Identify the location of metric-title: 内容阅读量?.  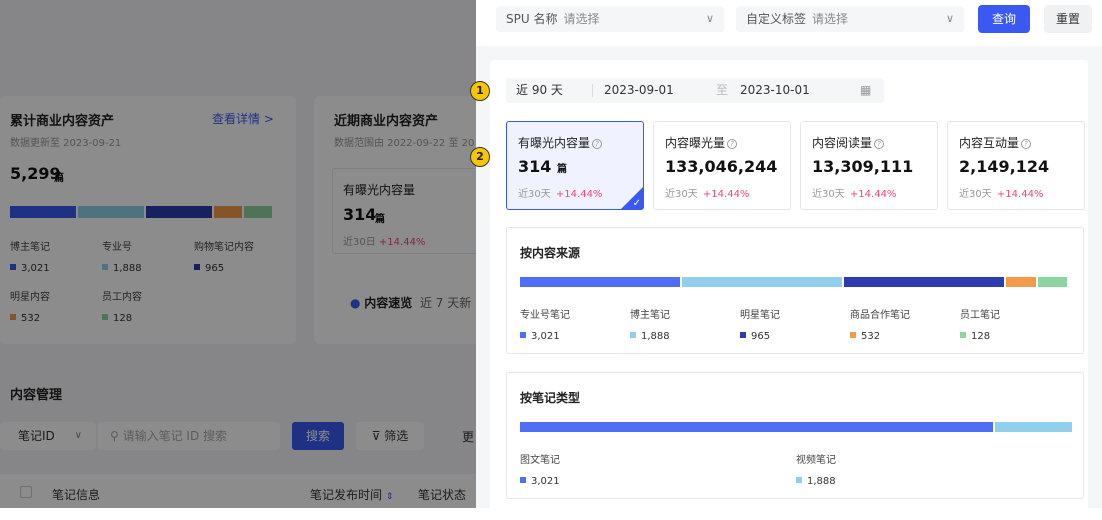
(848, 142).